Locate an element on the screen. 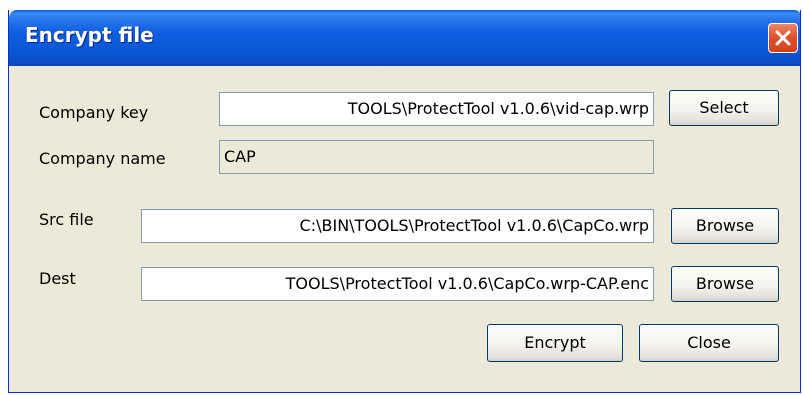 This screenshot has height=395, width=803. src-file-label: Src file is located at coordinates (66, 219).